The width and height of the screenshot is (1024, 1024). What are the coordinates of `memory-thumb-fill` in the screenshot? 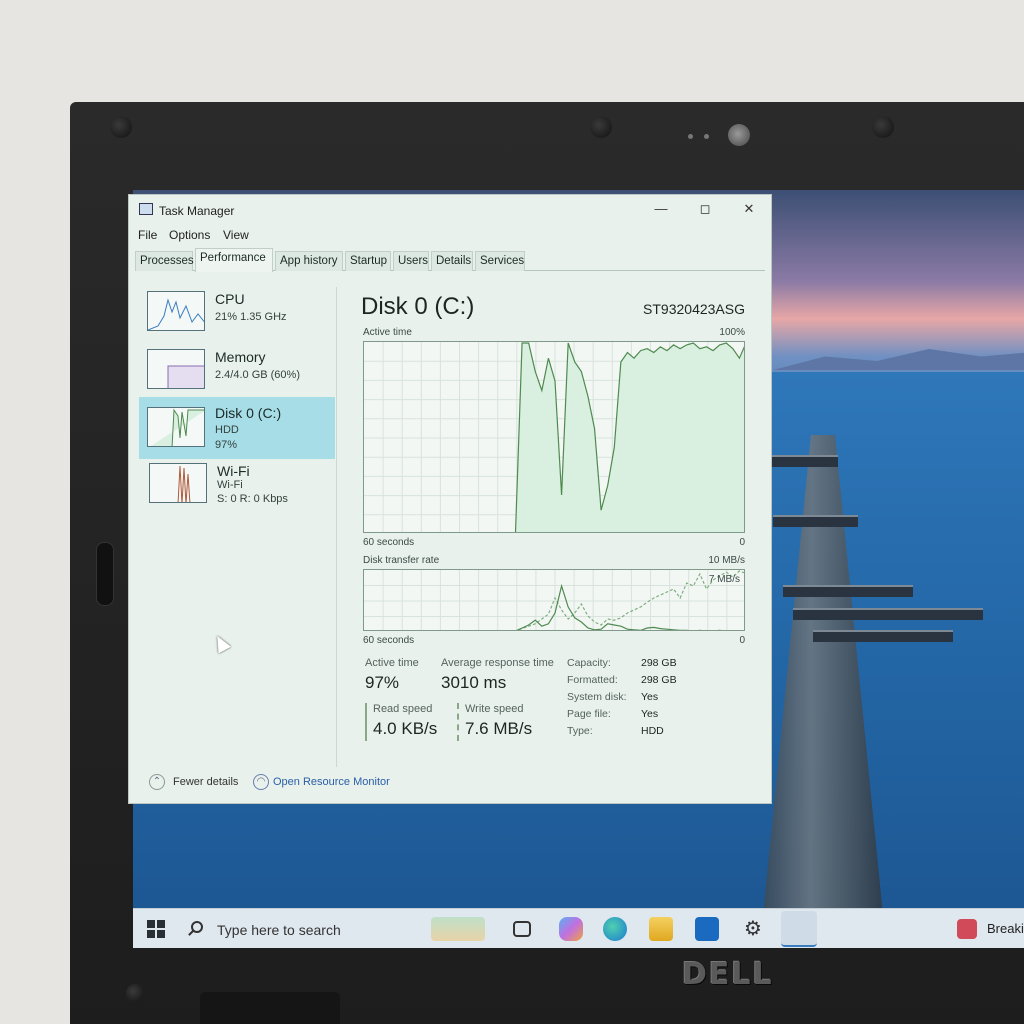 It's located at (185, 376).